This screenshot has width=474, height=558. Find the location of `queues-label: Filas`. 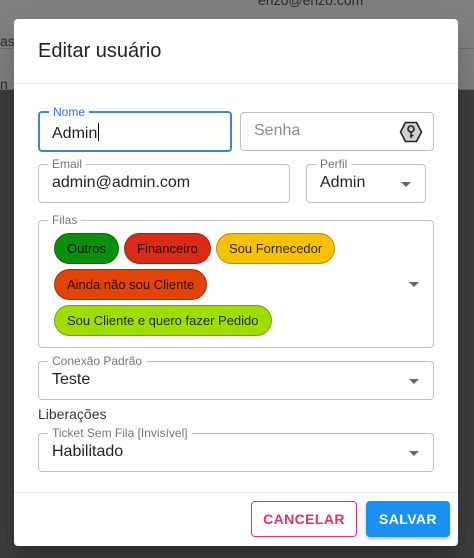

queues-label: Filas is located at coordinates (65, 220).